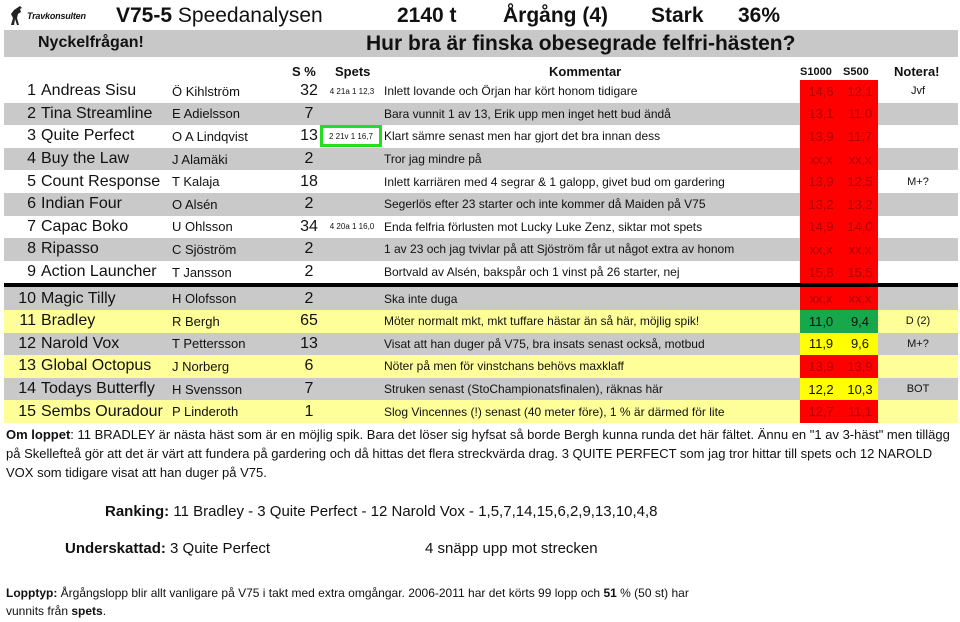  Describe the element at coordinates (99, 272) in the screenshot. I see `horse-name: Action Launcher` at that location.